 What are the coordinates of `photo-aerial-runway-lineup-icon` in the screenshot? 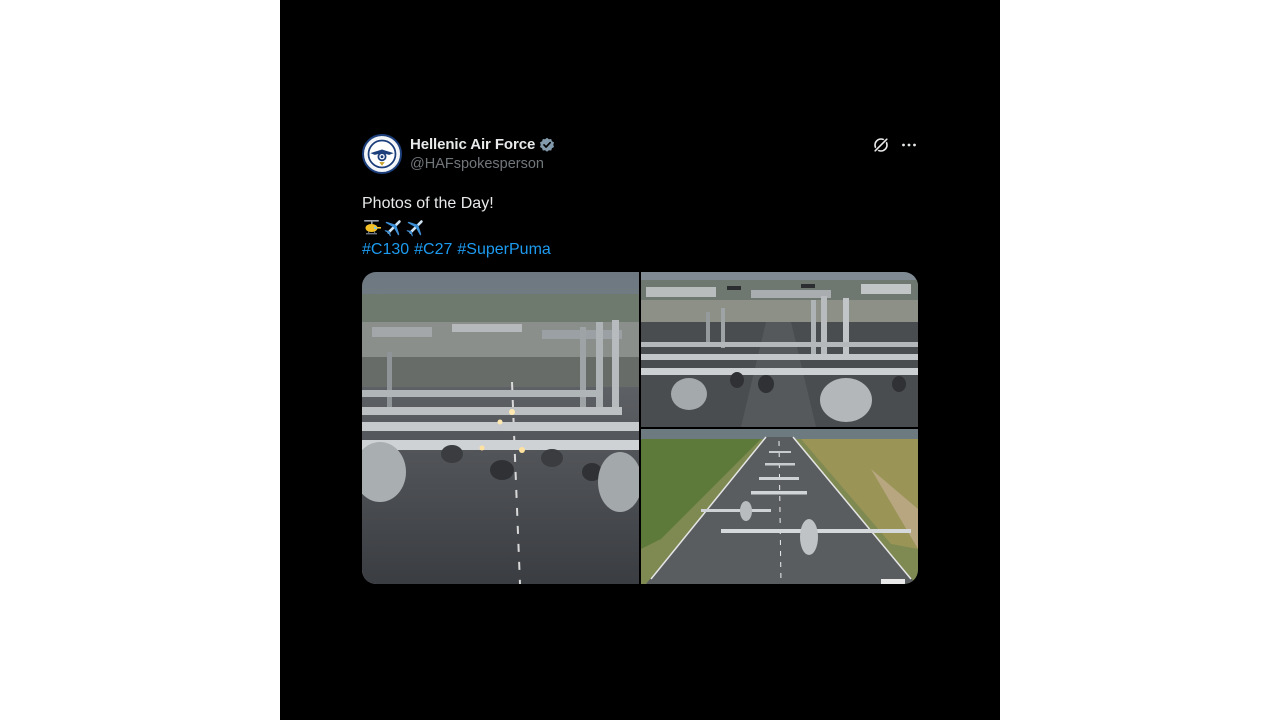 It's located at (779, 506).